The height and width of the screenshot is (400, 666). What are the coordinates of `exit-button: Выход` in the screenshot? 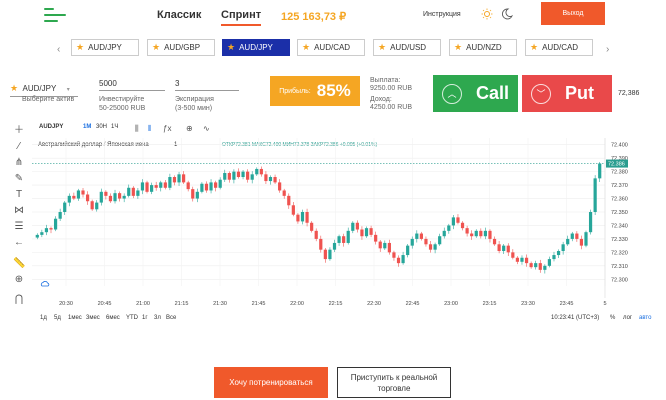 It's located at (573, 13).